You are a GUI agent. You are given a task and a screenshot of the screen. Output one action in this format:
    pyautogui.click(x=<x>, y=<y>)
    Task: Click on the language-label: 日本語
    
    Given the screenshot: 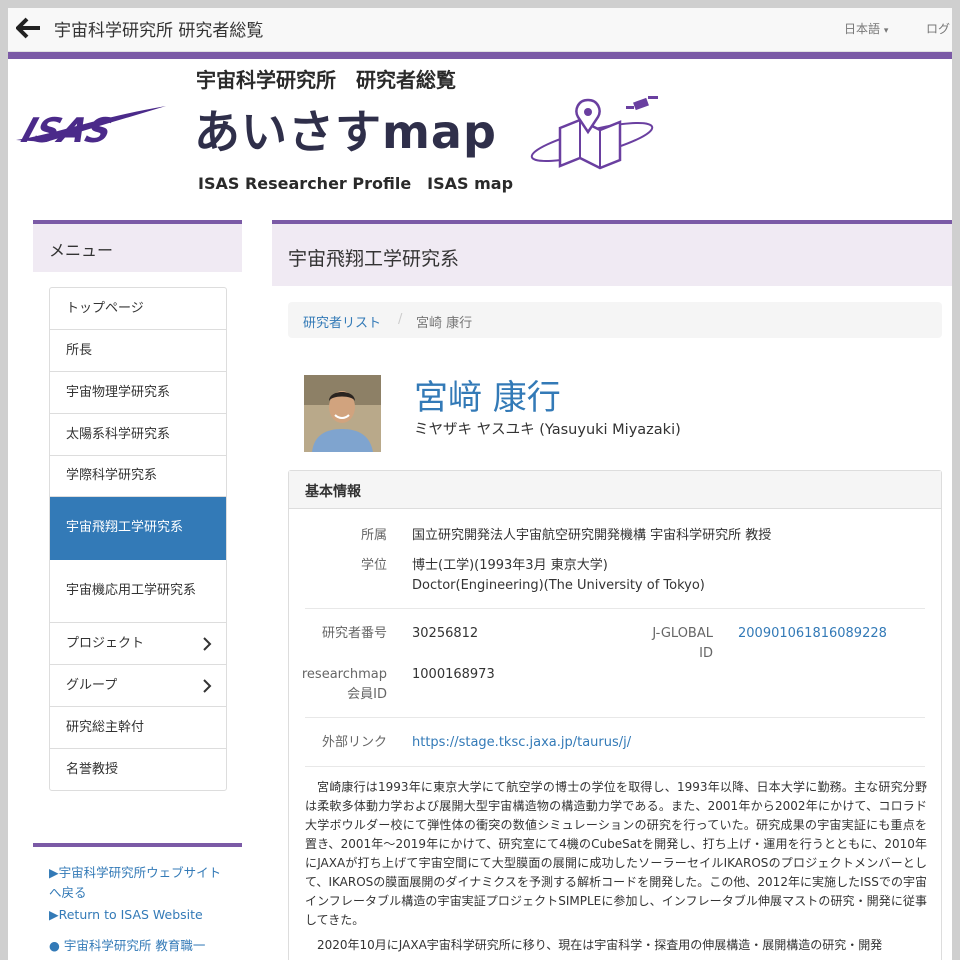 What is the action you would take?
    pyautogui.click(x=862, y=29)
    